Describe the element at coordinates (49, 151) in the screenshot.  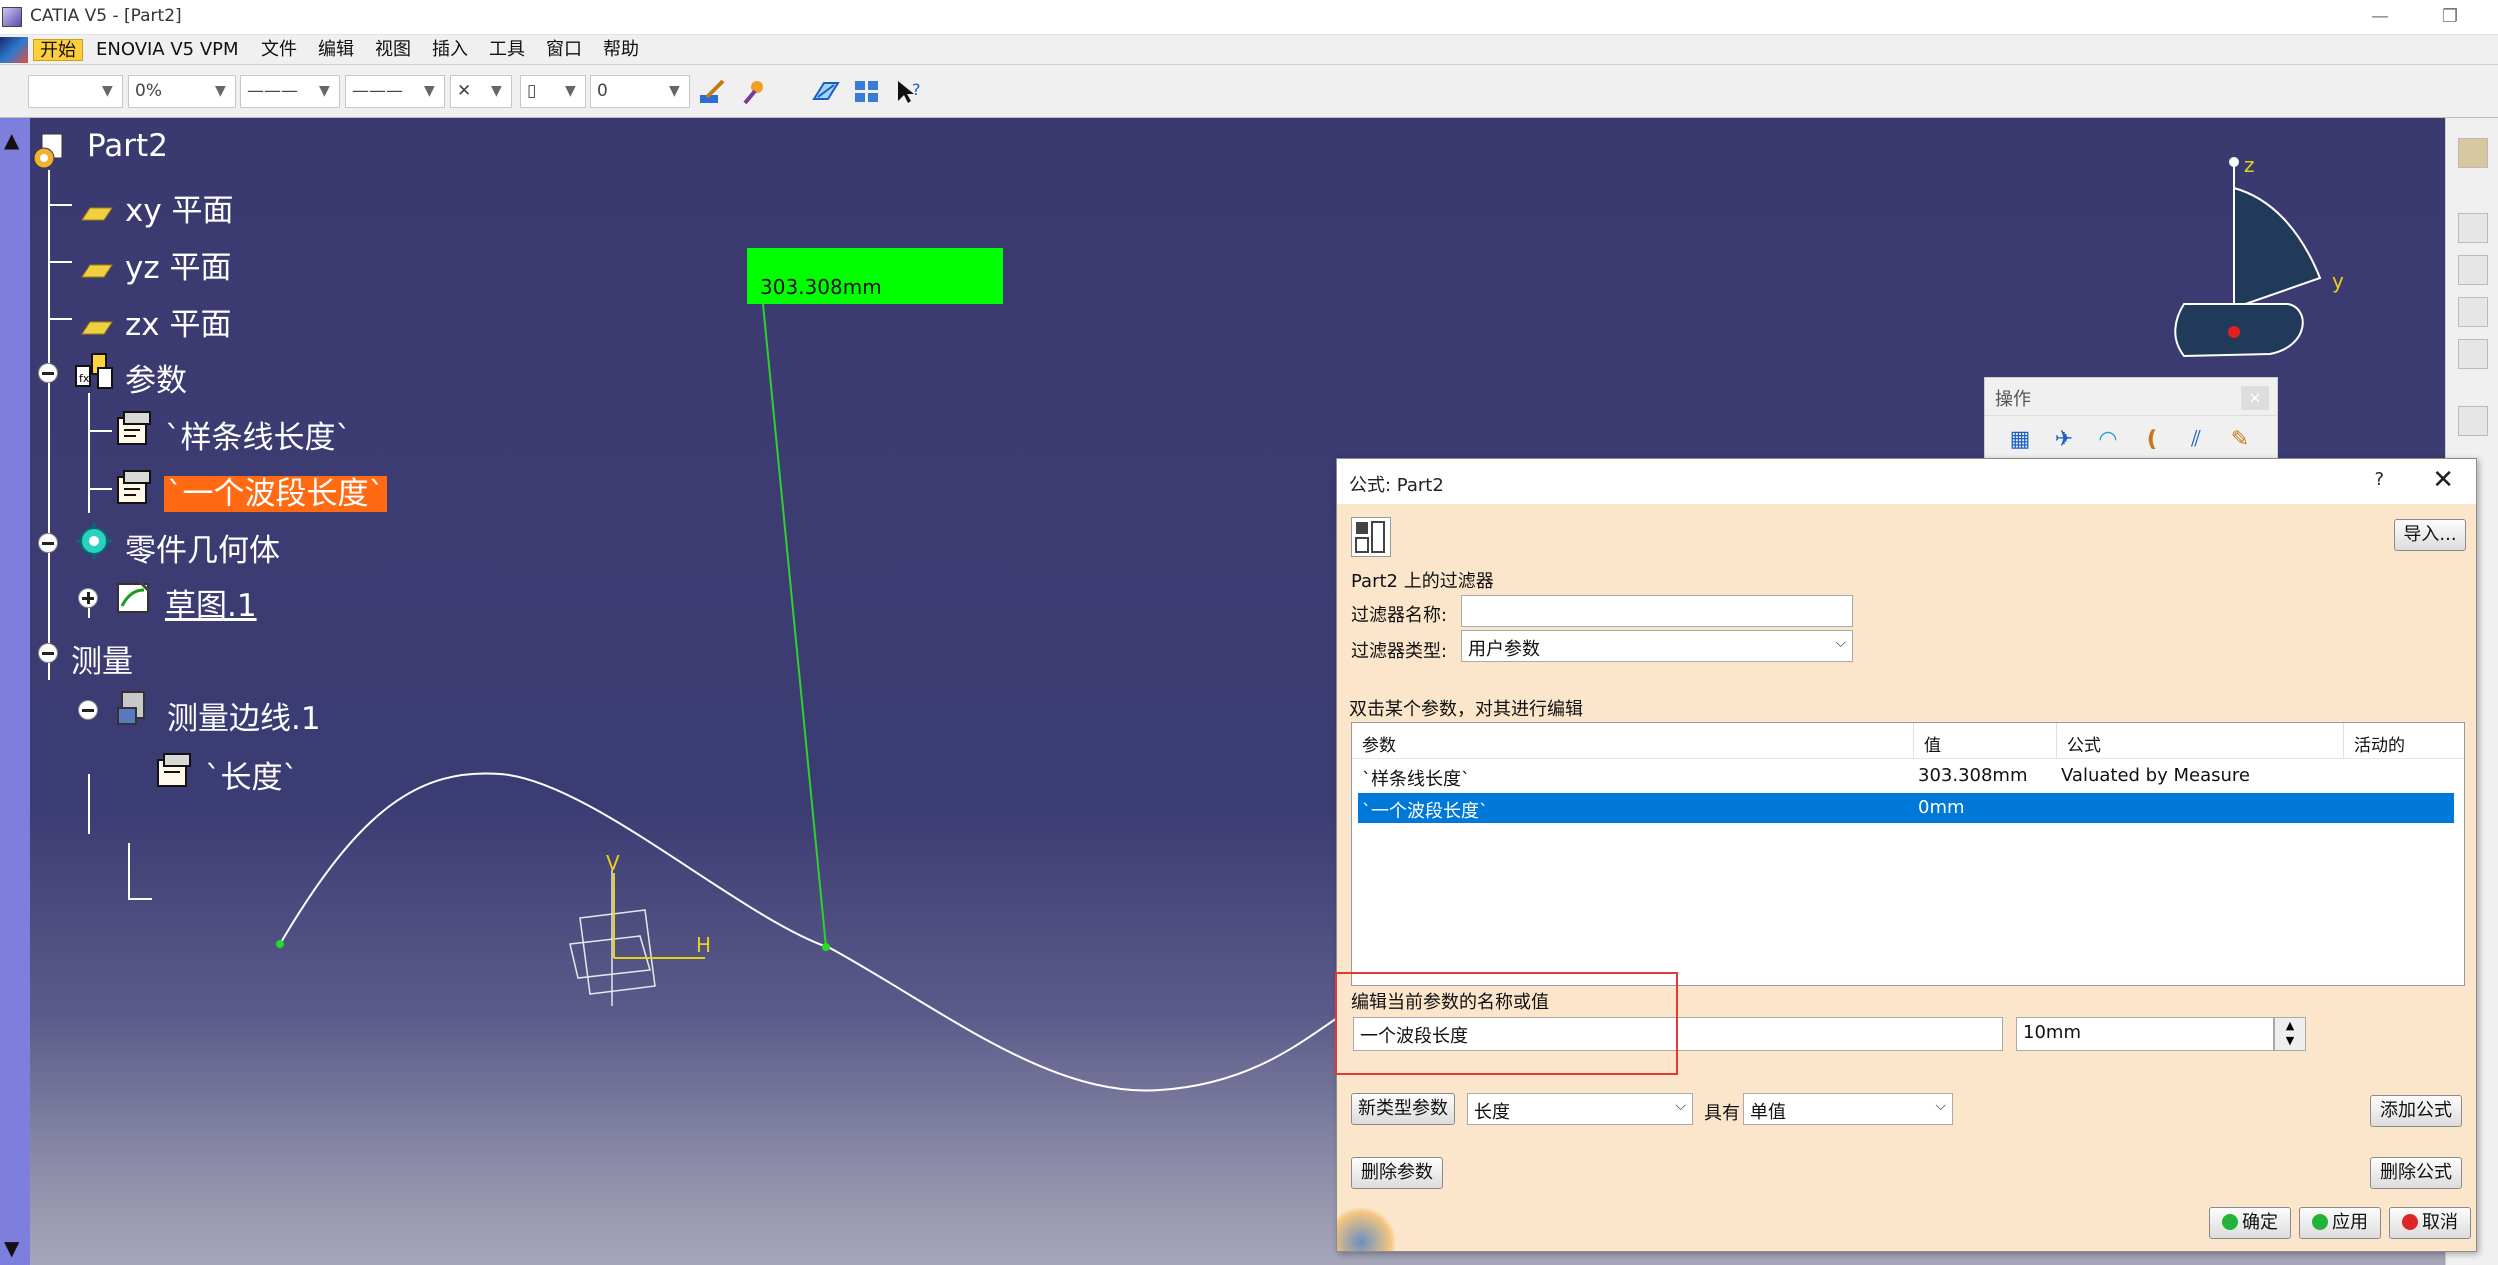
I see `part-root-icon` at that location.